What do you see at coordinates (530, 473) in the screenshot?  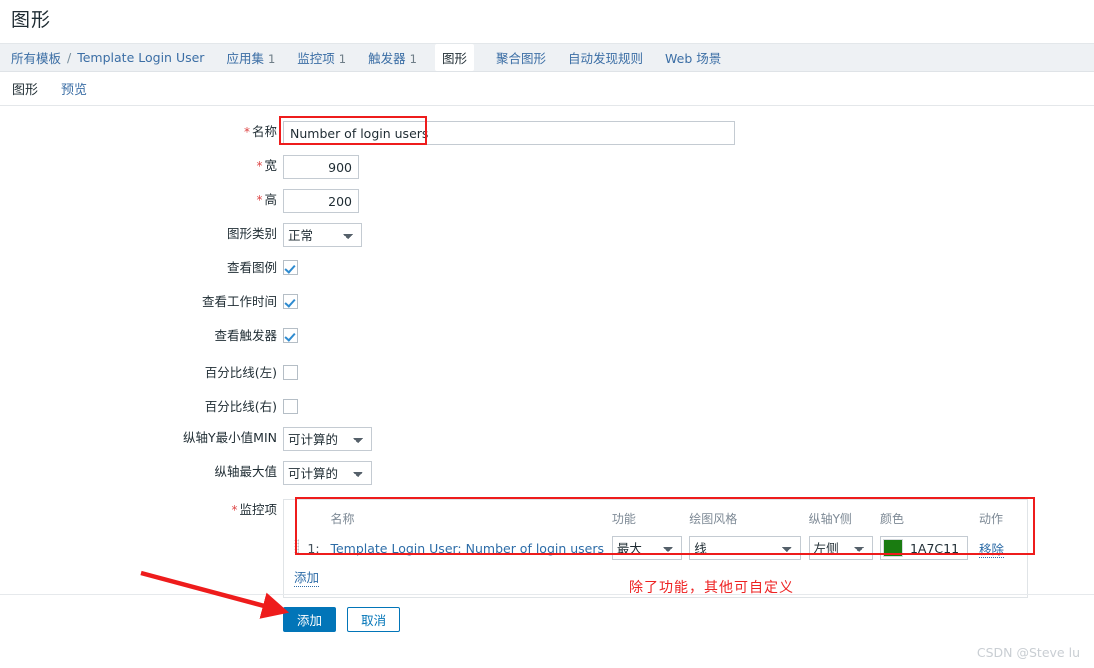 I see `form-row-y-max: 纵轴最大值 可计算的` at bounding box center [530, 473].